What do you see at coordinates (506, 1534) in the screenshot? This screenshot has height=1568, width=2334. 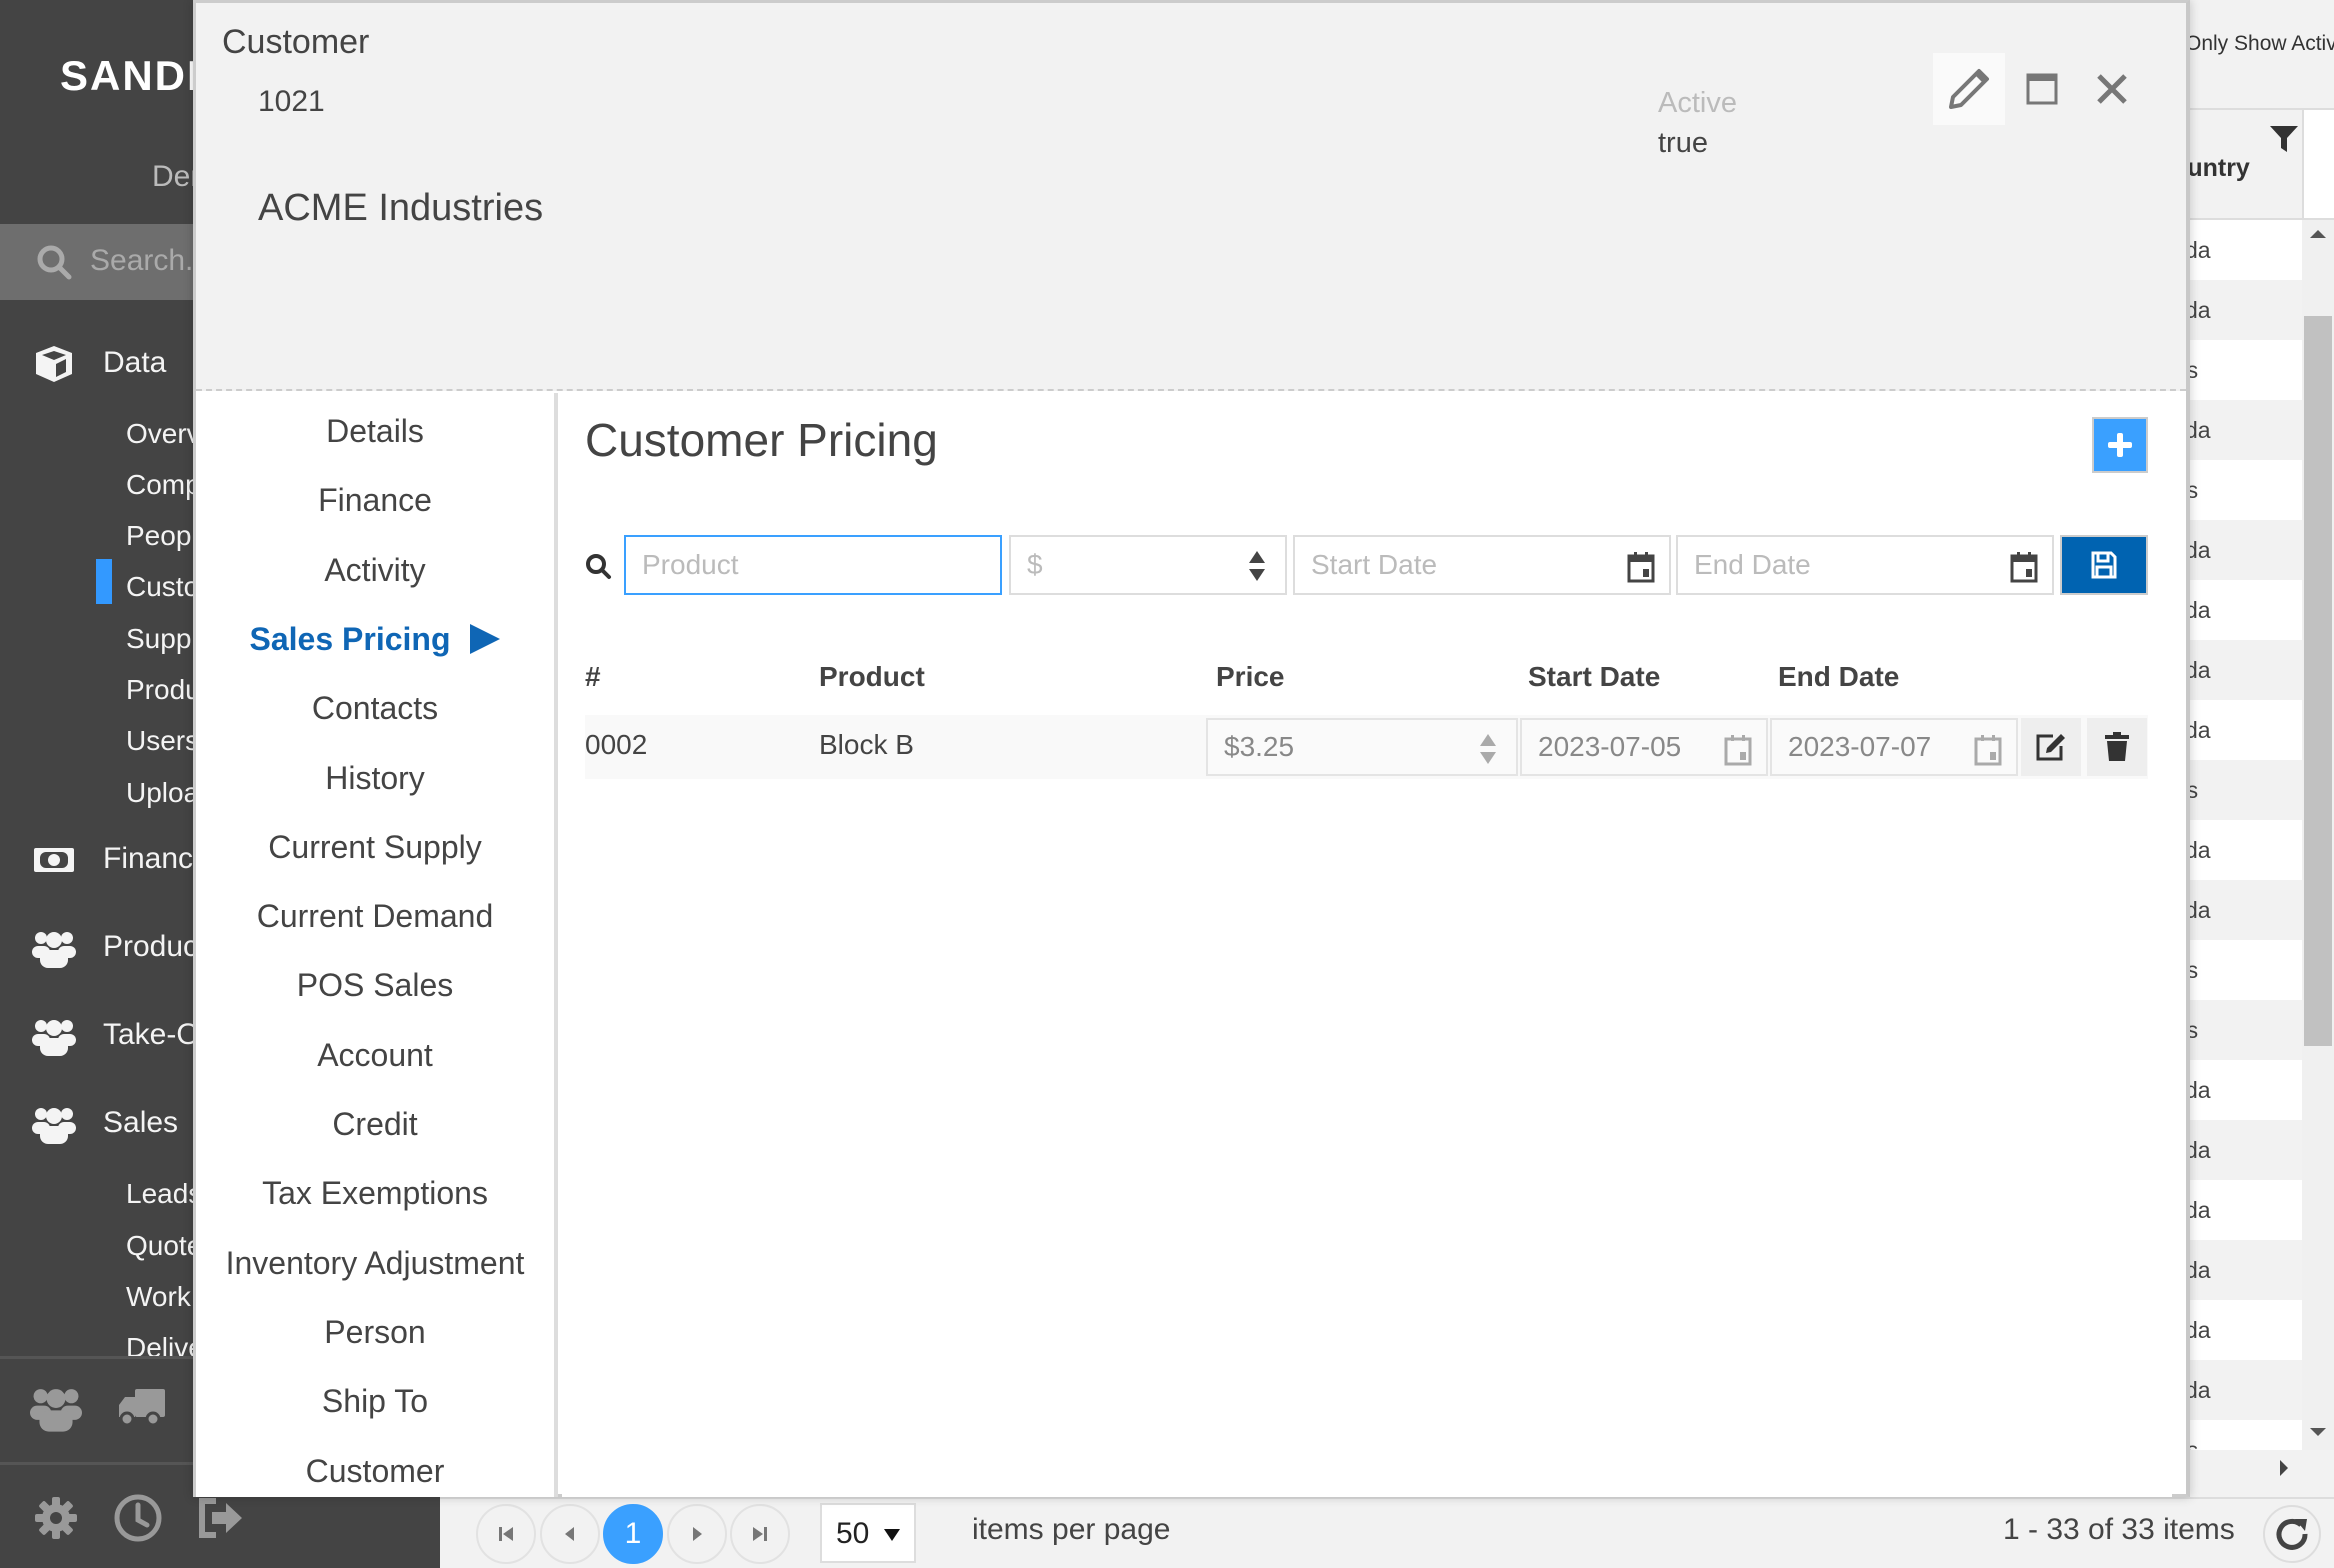 I see `first-page-button` at bounding box center [506, 1534].